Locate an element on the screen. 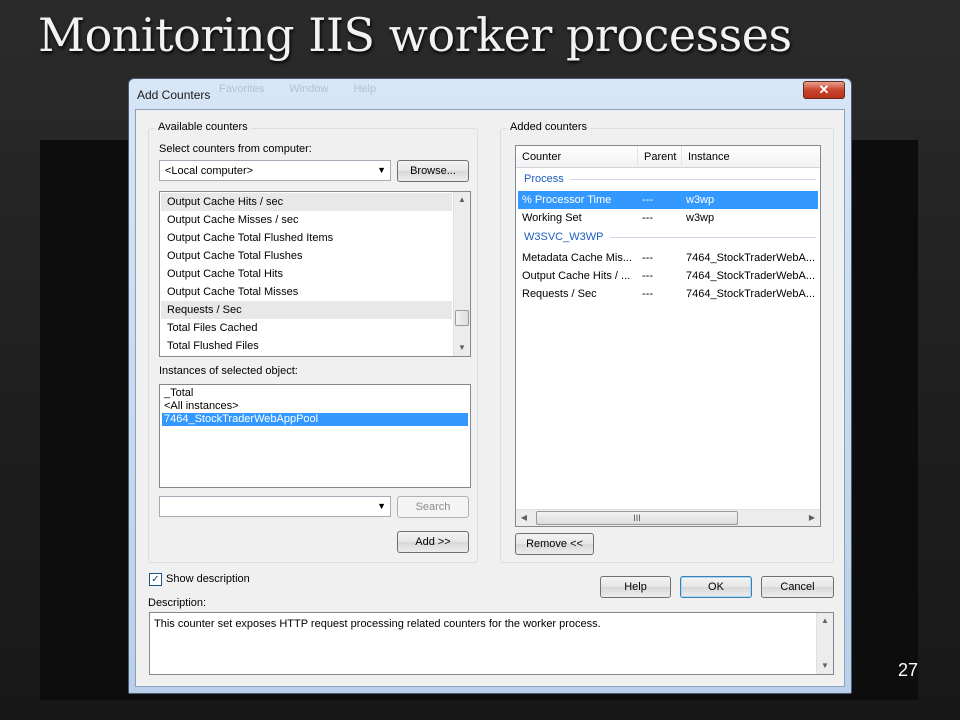  cell-counter: % Processor Time is located at coordinates (567, 200).